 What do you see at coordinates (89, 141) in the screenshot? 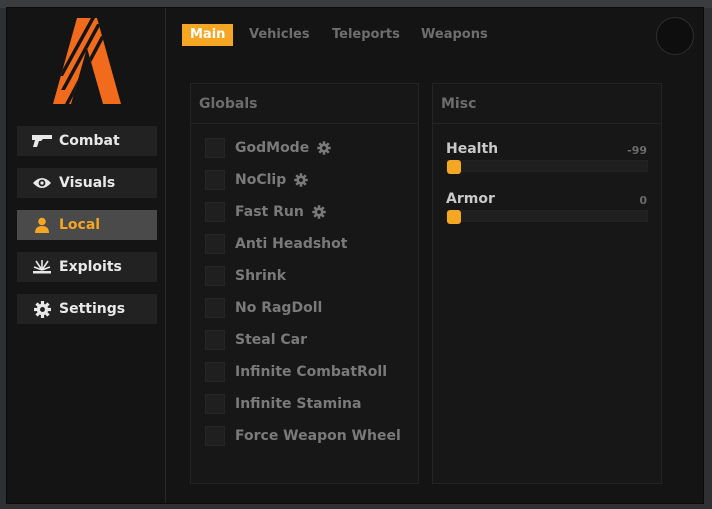
I see `sidebar-item-label: Combat` at bounding box center [89, 141].